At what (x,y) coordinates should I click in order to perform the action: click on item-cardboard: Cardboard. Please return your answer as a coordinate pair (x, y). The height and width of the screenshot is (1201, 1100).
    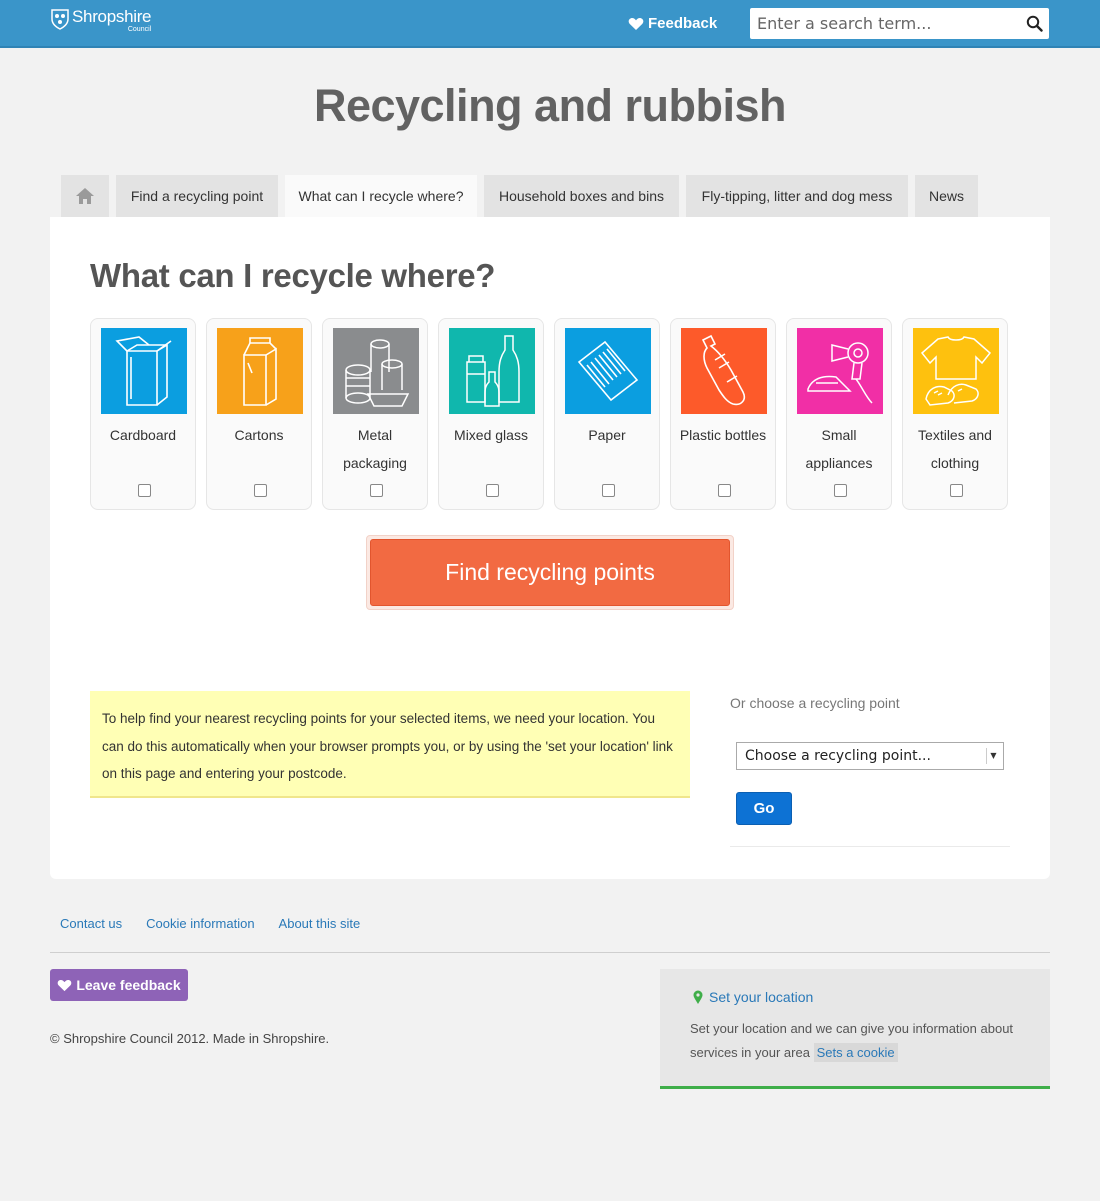
    Looking at the image, I should click on (143, 414).